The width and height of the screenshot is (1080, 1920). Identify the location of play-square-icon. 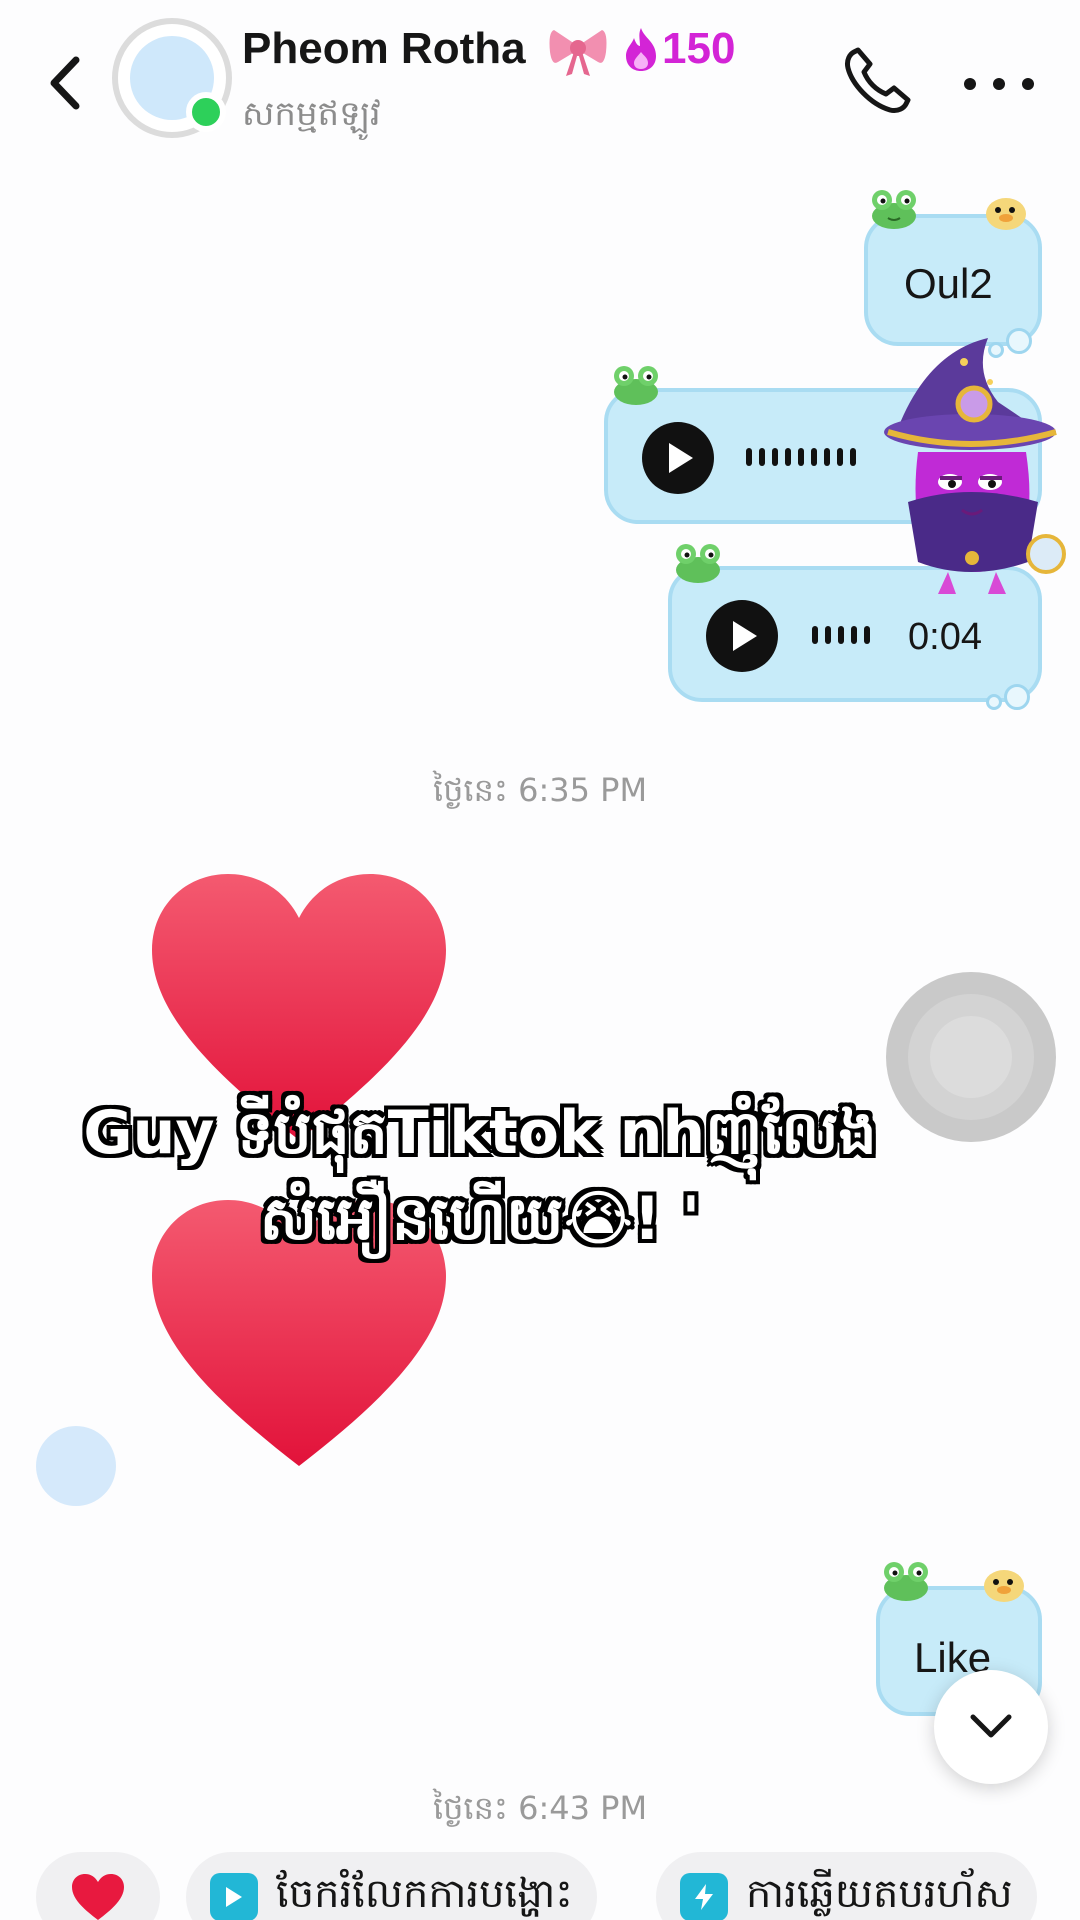
(234, 1896).